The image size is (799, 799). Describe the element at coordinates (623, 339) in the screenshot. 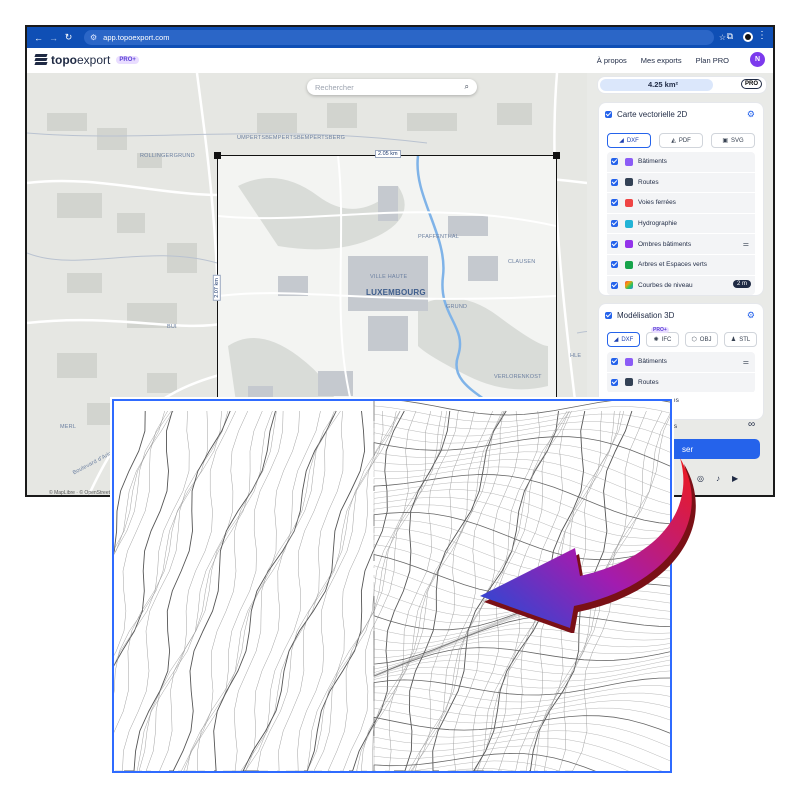

I see `format-3d-dxf-button: ◢ DXF` at that location.